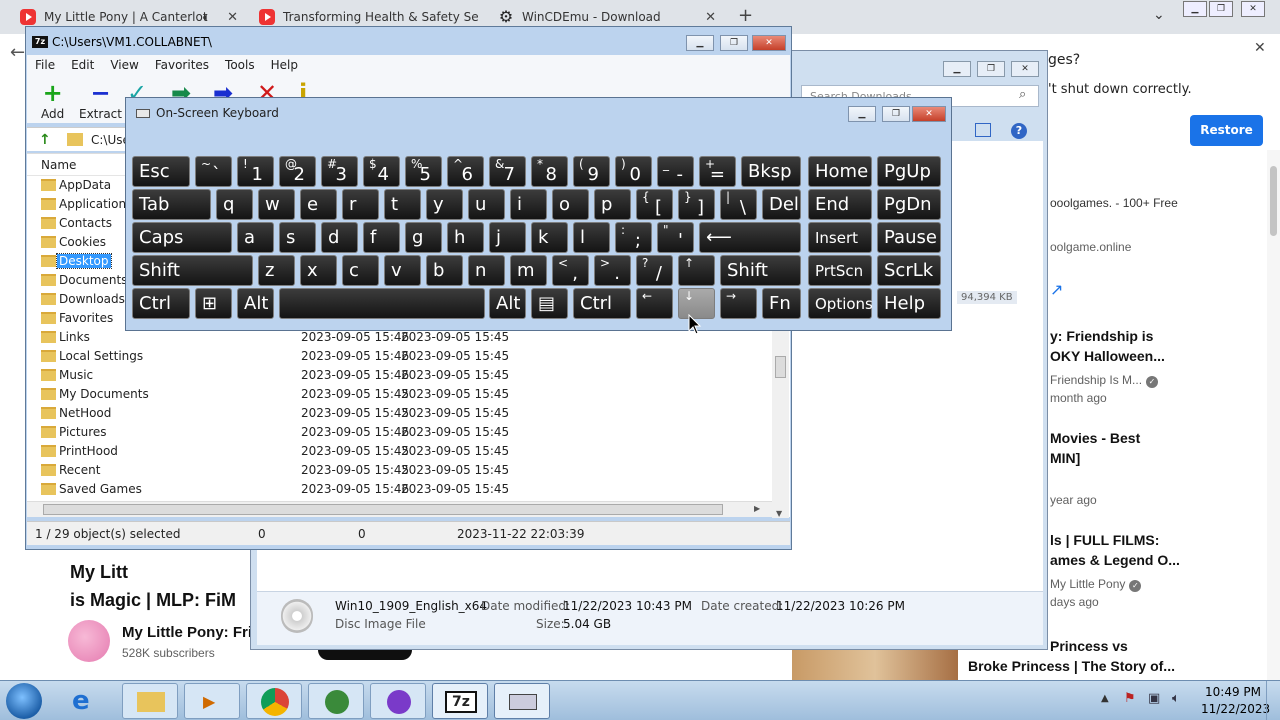 The height and width of the screenshot is (720, 1280). Describe the element at coordinates (781, 303) in the screenshot. I see `key-fn: Fn` at that location.